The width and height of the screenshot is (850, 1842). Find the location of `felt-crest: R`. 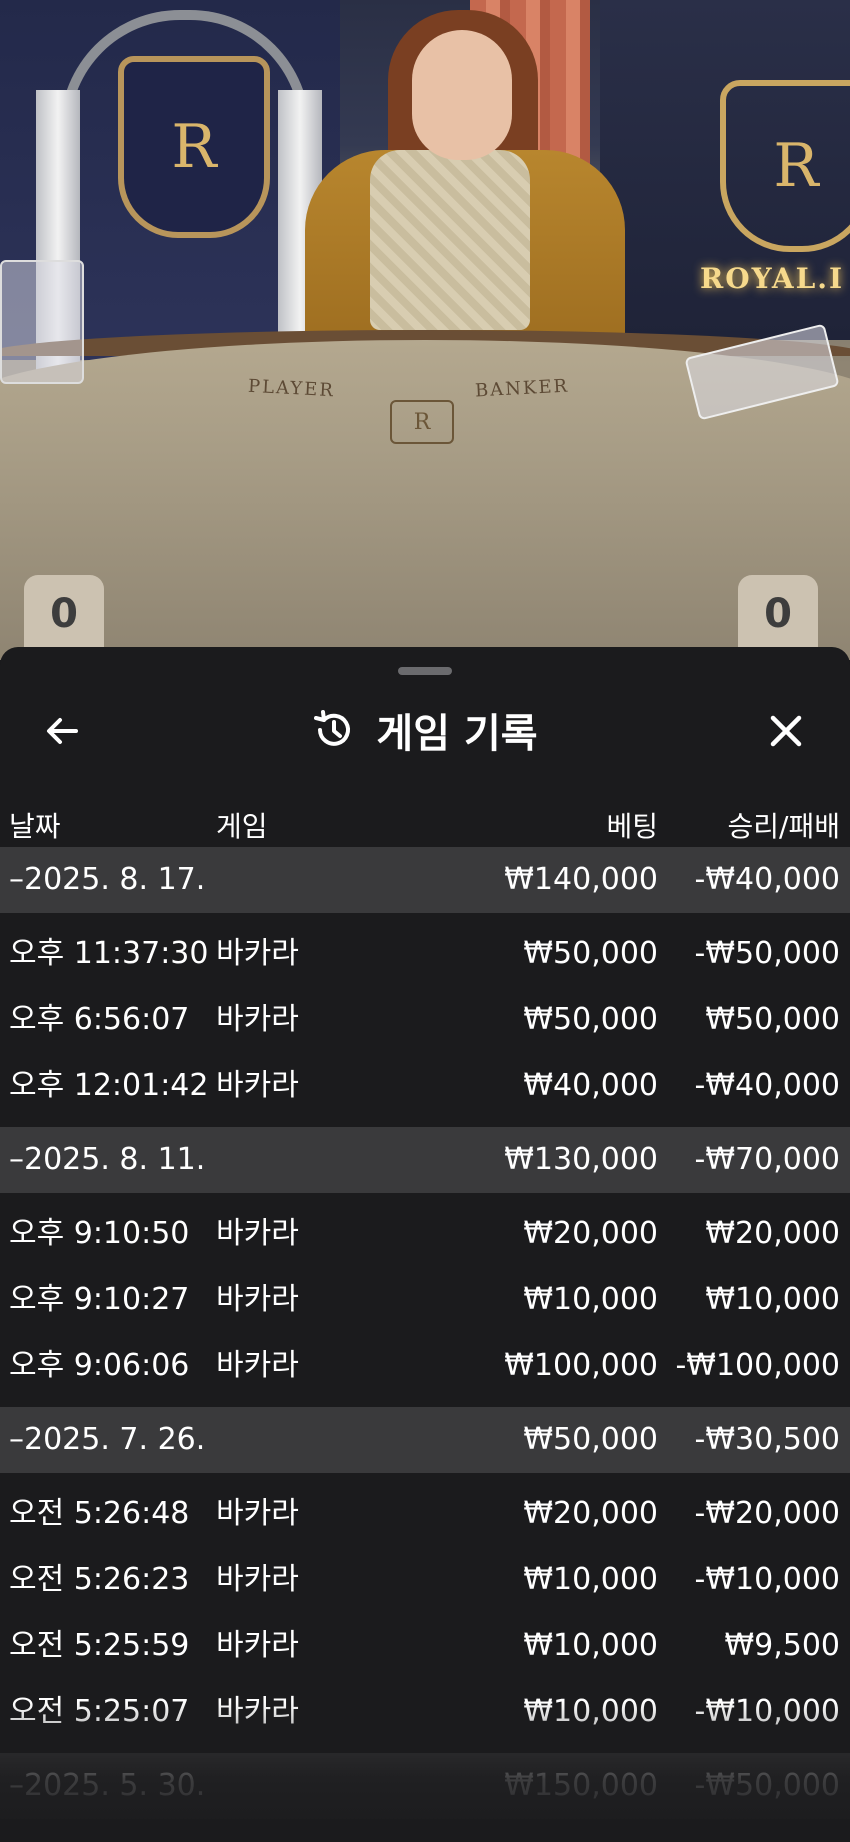

felt-crest: R is located at coordinates (422, 422).